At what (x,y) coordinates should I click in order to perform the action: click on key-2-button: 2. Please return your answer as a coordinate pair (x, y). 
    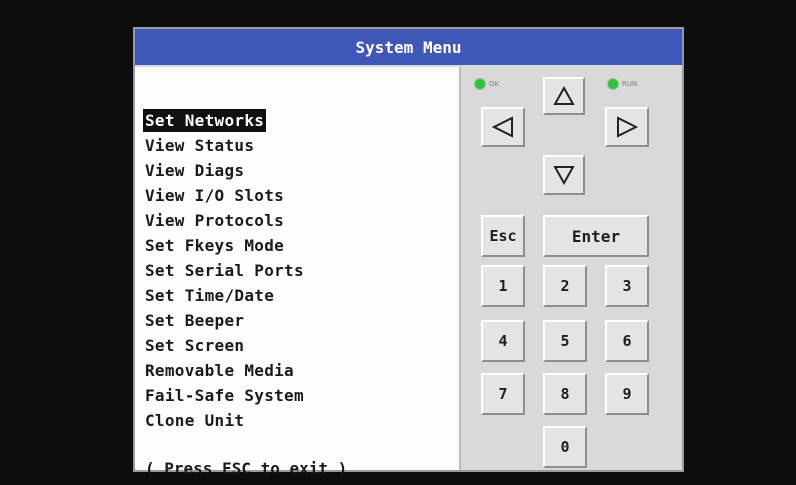
    Looking at the image, I should click on (565, 286).